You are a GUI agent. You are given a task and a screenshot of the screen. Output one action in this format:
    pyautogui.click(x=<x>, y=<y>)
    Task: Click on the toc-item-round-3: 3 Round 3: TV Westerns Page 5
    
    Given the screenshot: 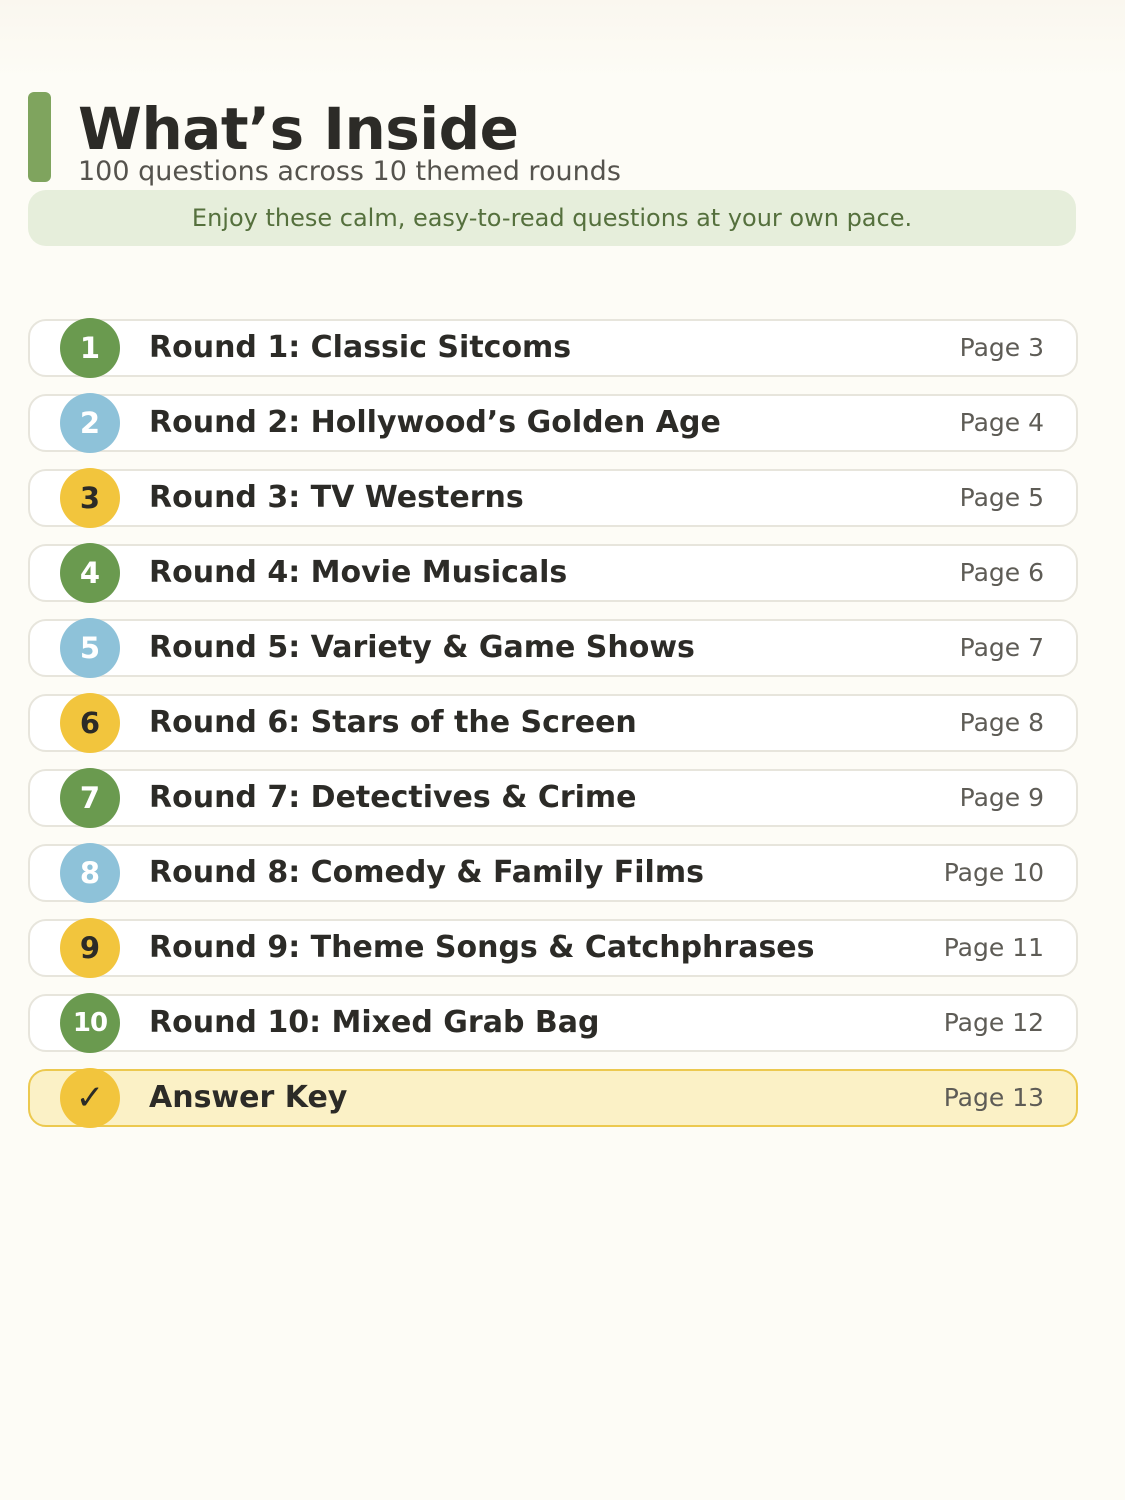 What is the action you would take?
    pyautogui.click(x=553, y=498)
    